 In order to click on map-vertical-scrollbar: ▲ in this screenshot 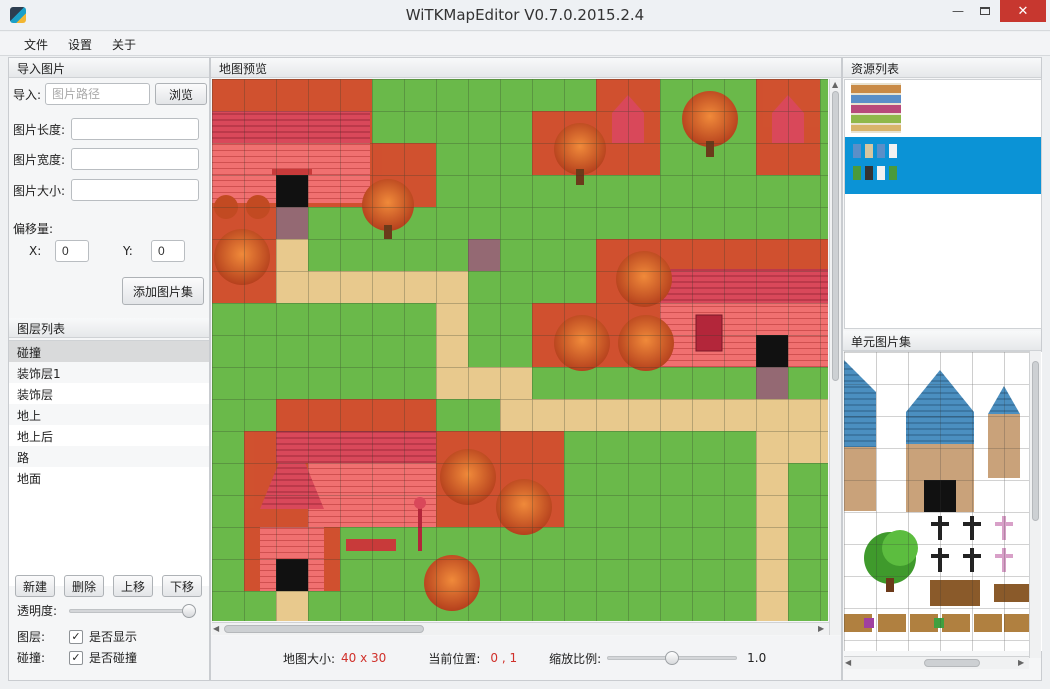, I will do `click(835, 357)`.